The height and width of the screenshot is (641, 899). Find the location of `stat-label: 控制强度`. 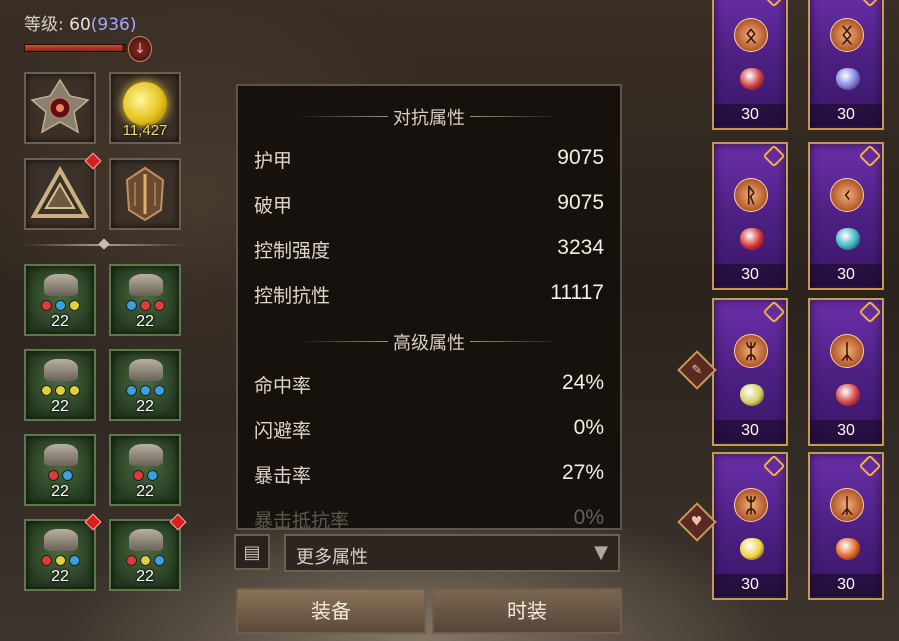

stat-label: 控制强度 is located at coordinates (292, 251).